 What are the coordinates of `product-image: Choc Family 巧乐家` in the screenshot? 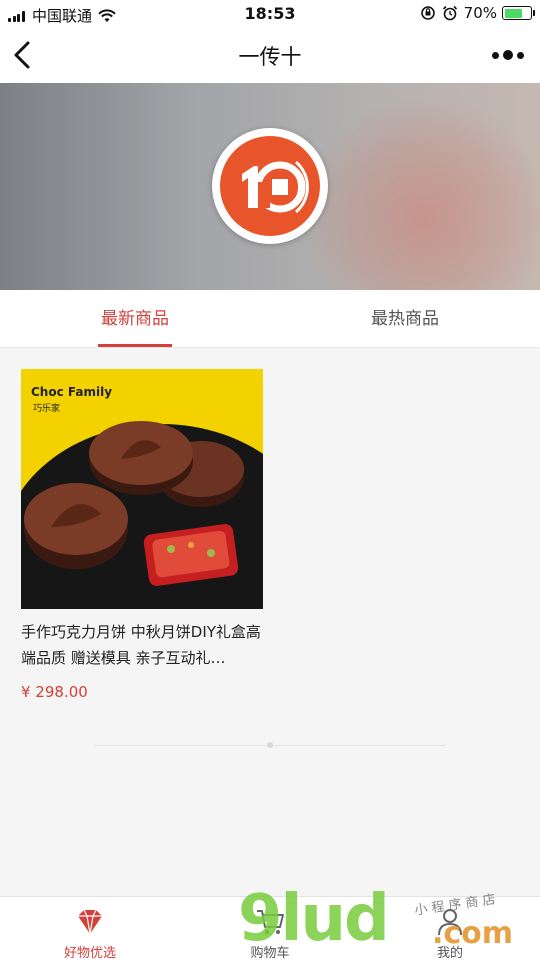 It's located at (142, 489).